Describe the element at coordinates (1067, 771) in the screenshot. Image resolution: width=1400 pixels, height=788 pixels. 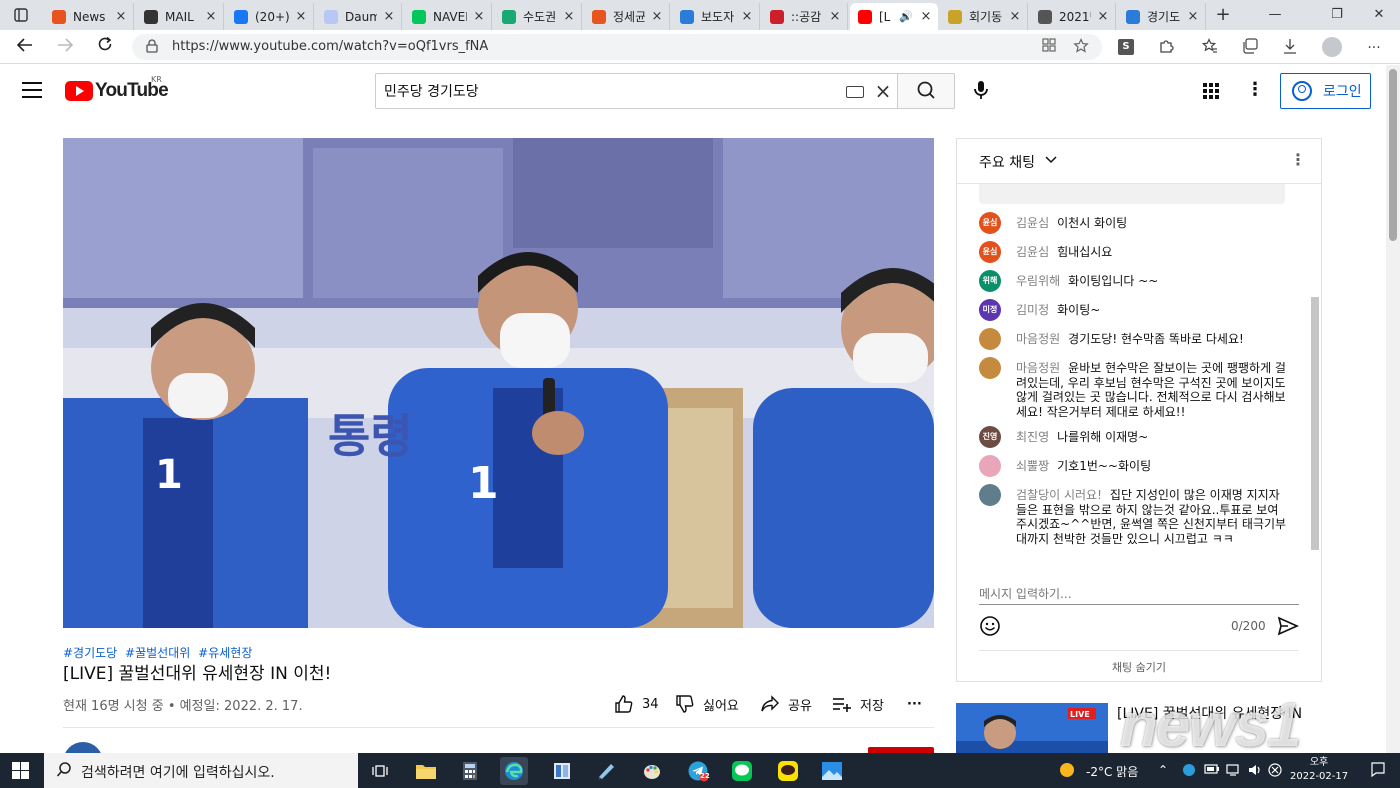
I see `weather-icon` at that location.